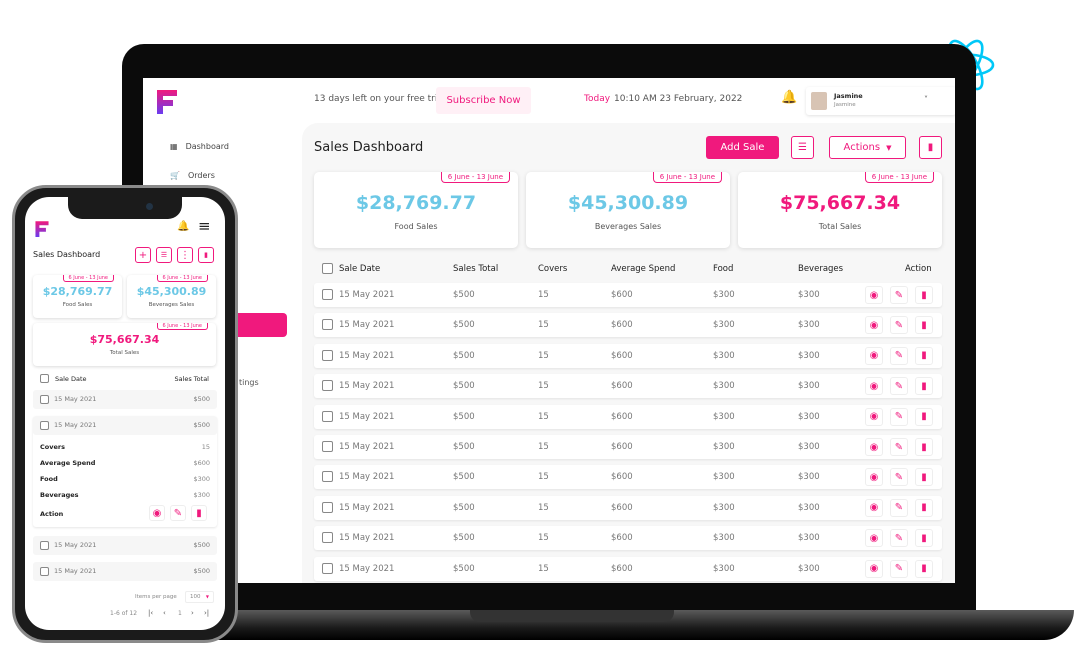 The height and width of the screenshot is (670, 1076). What do you see at coordinates (143, 255) in the screenshot?
I see `add-button: +` at bounding box center [143, 255].